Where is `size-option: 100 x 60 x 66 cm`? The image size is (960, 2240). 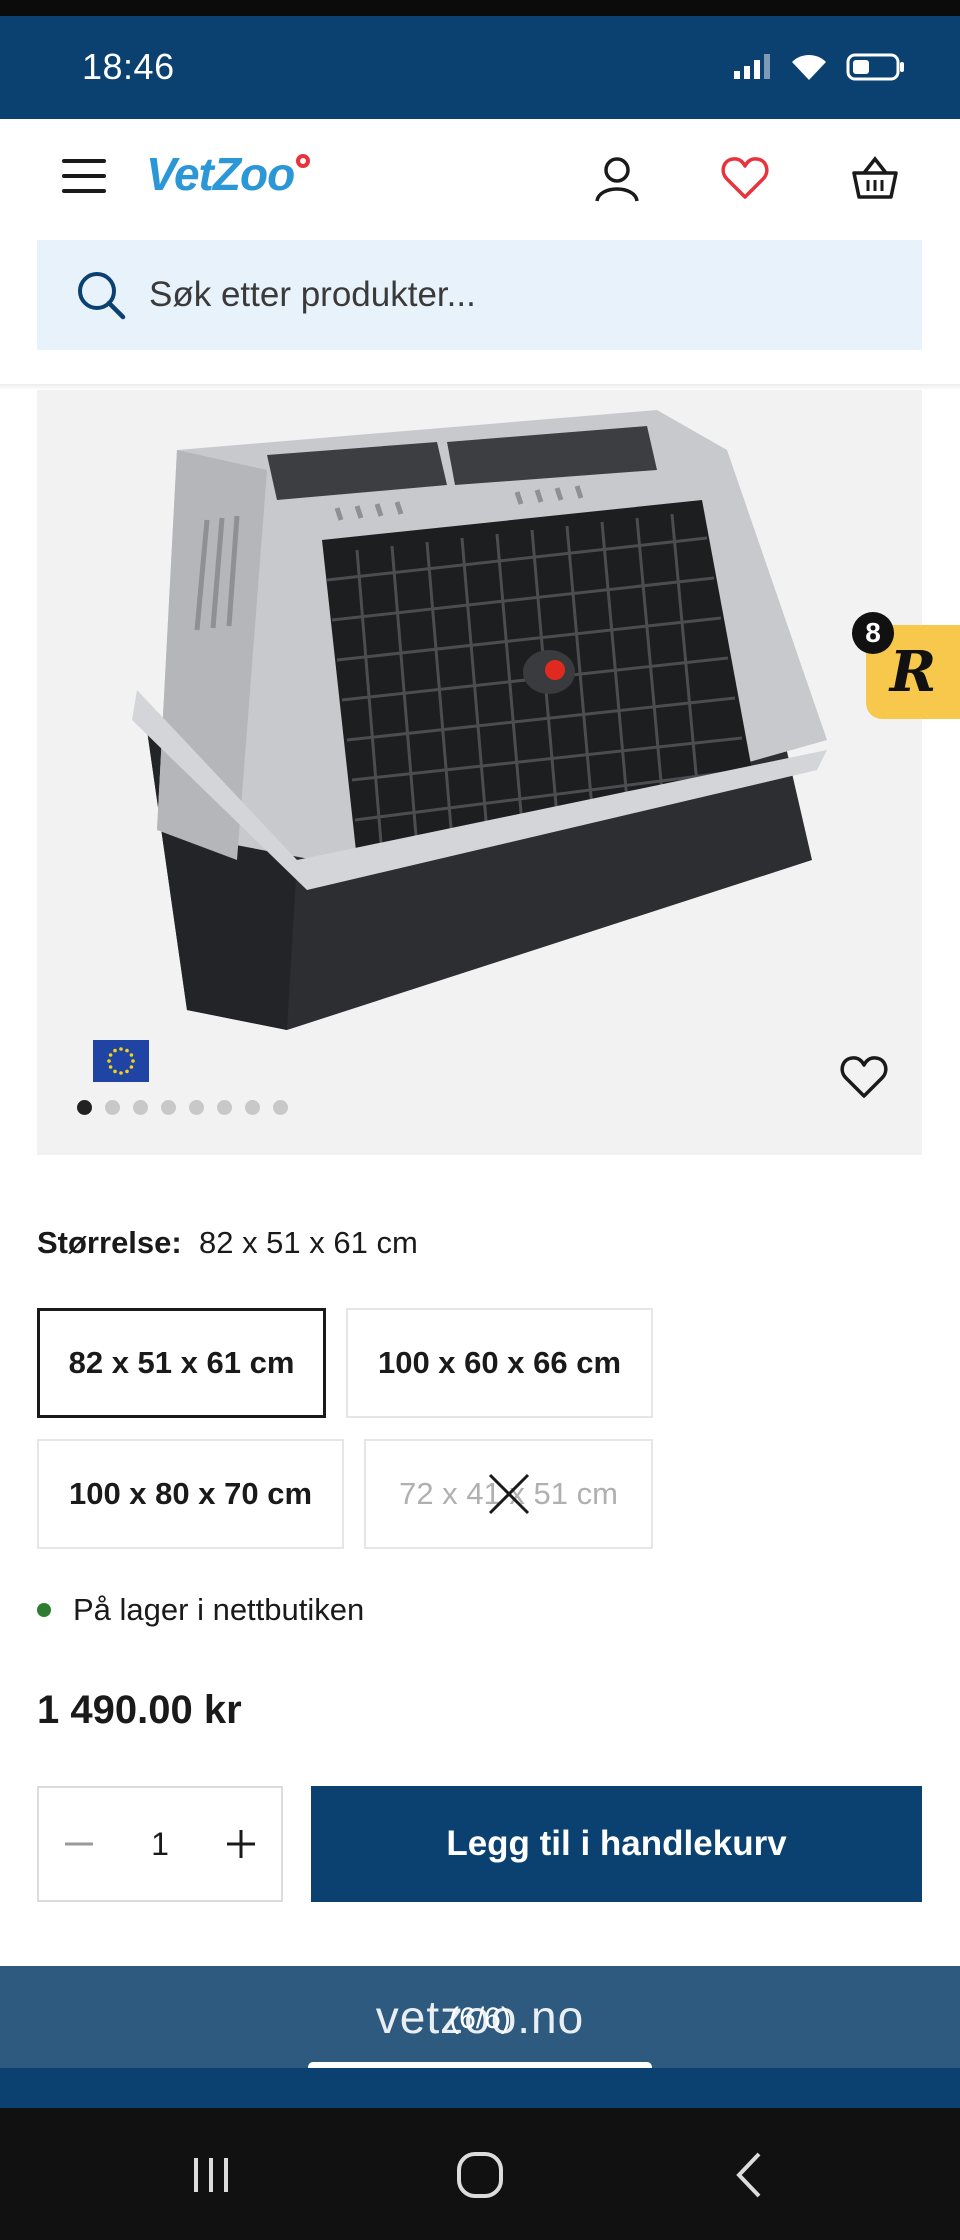
size-option: 100 x 60 x 66 cm is located at coordinates (499, 1363).